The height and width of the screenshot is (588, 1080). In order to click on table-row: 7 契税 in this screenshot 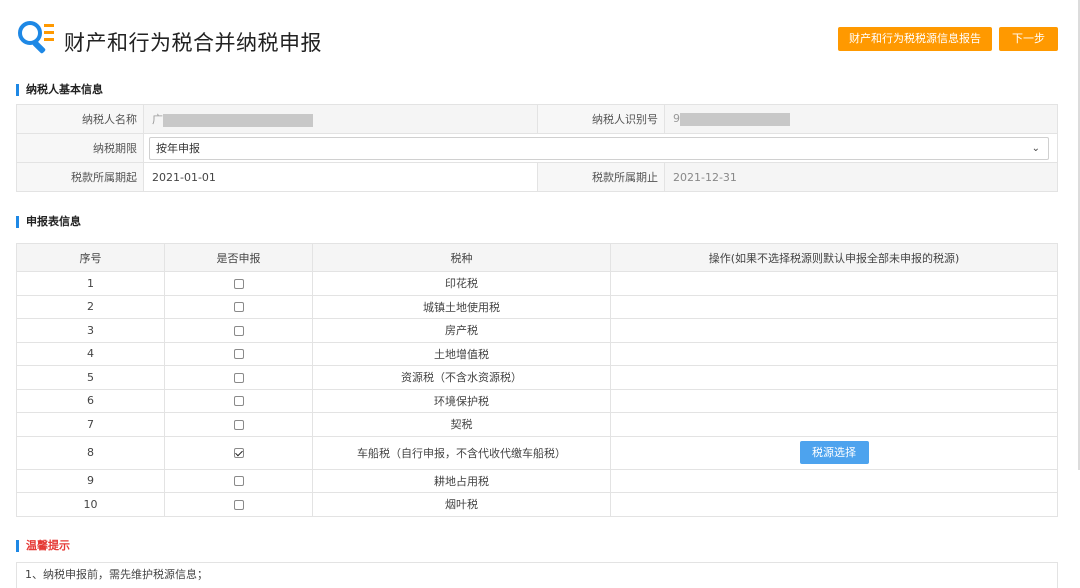, I will do `click(537, 424)`.